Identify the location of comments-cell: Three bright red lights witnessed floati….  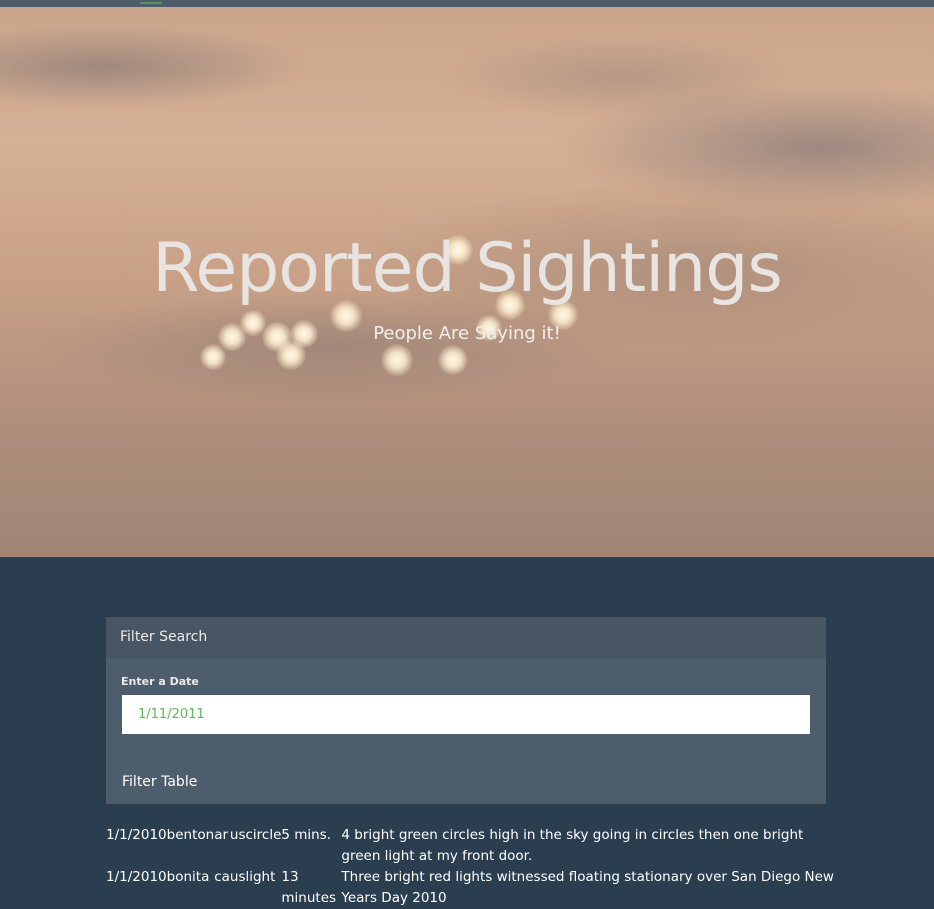
(587, 887).